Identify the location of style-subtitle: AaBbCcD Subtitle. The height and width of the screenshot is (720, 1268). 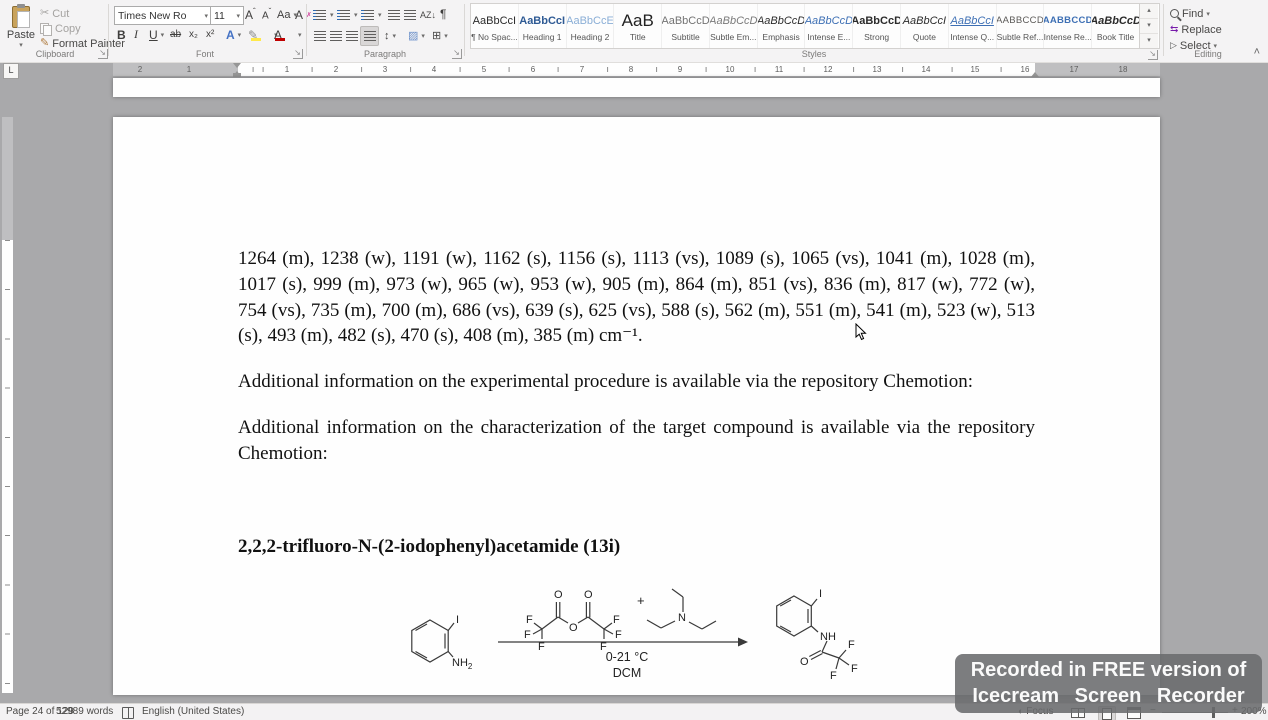
(686, 26).